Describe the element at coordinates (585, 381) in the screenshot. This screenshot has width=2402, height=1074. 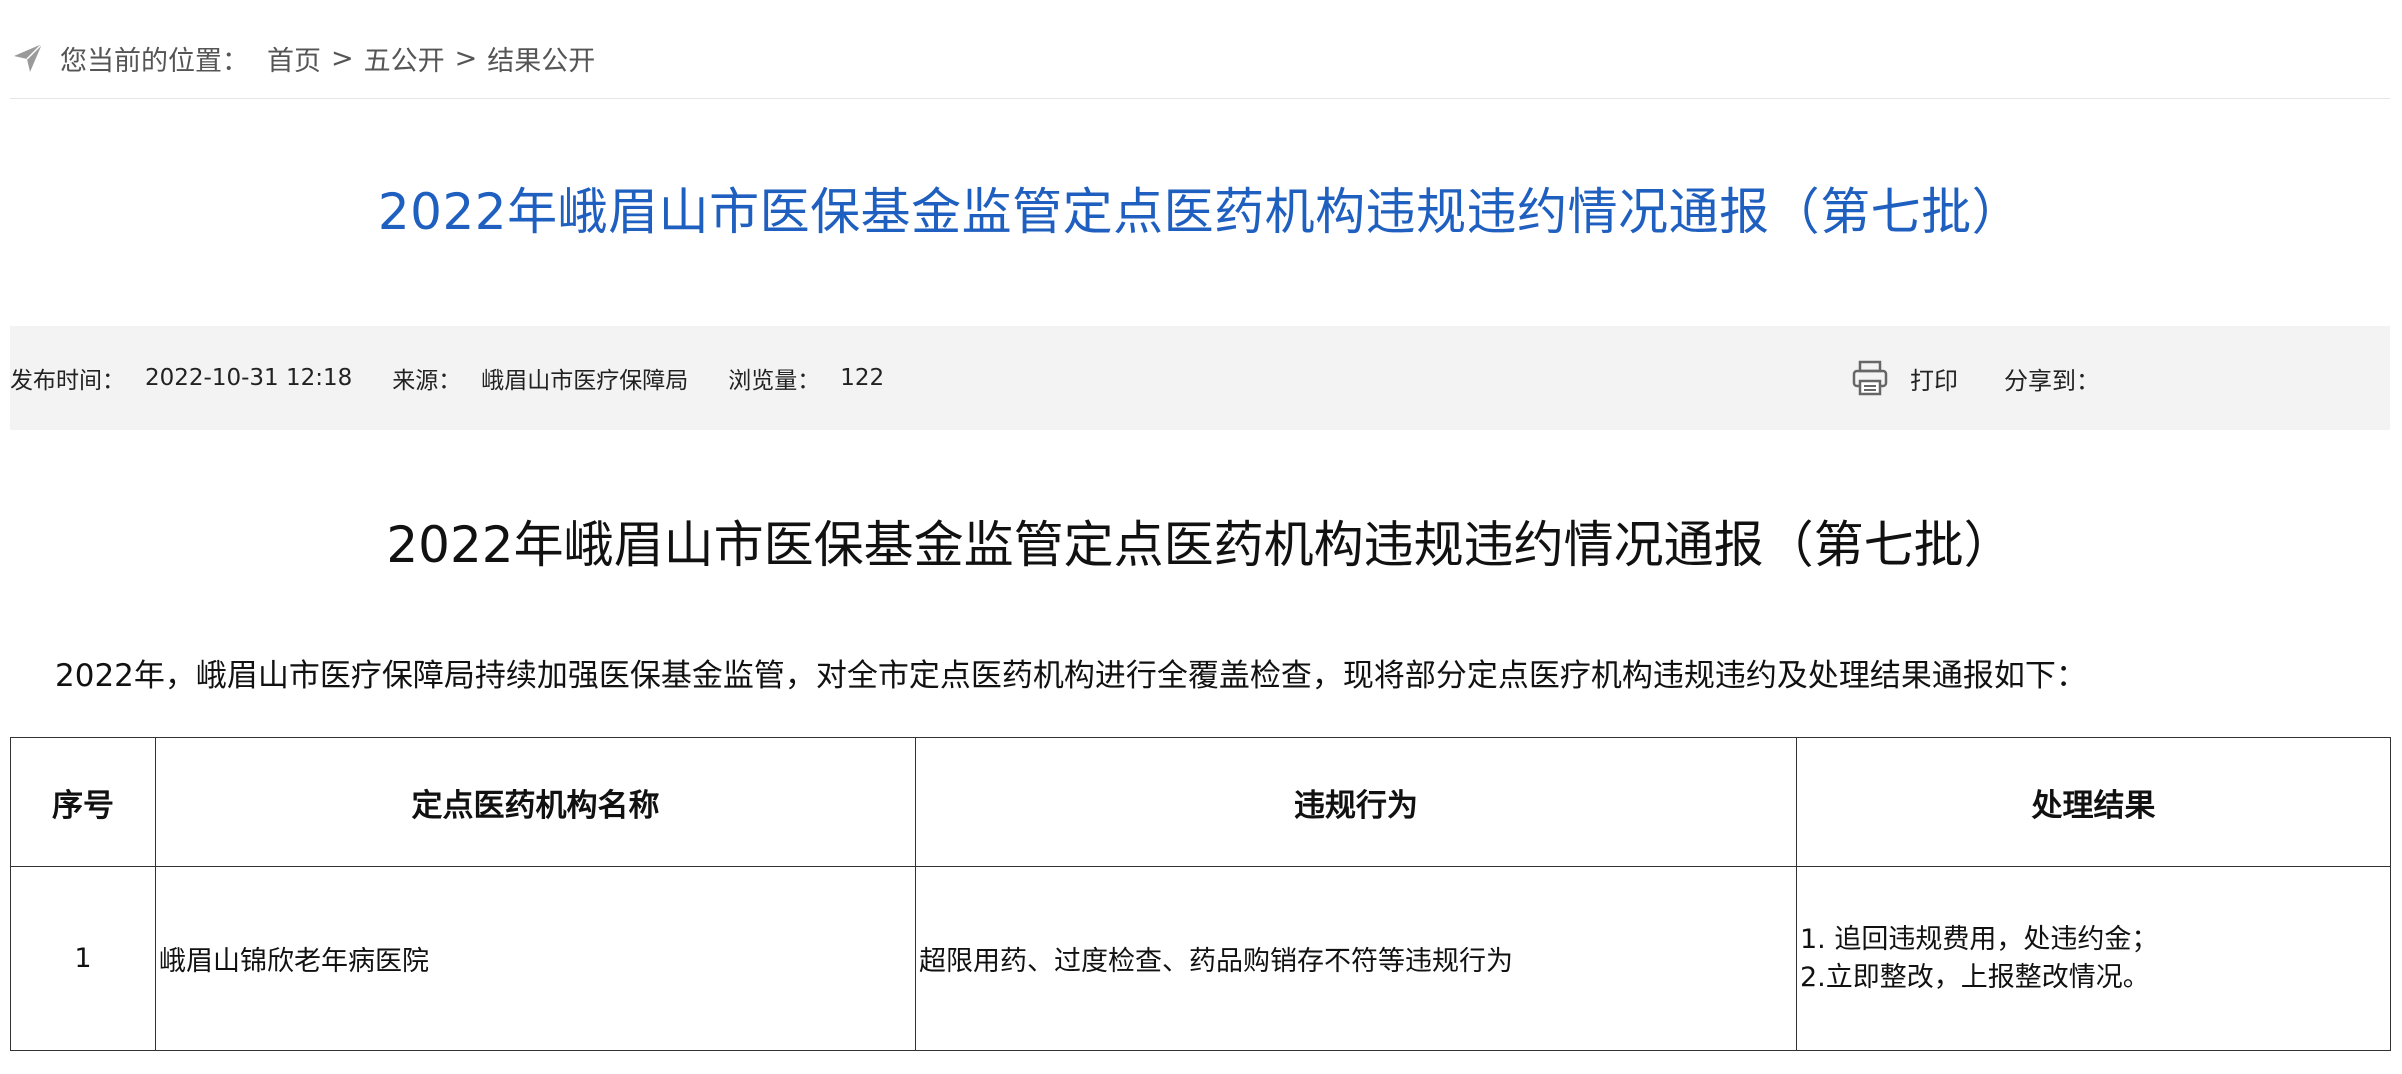
I see `source-value: 峨眉山市医疗保障局` at that location.